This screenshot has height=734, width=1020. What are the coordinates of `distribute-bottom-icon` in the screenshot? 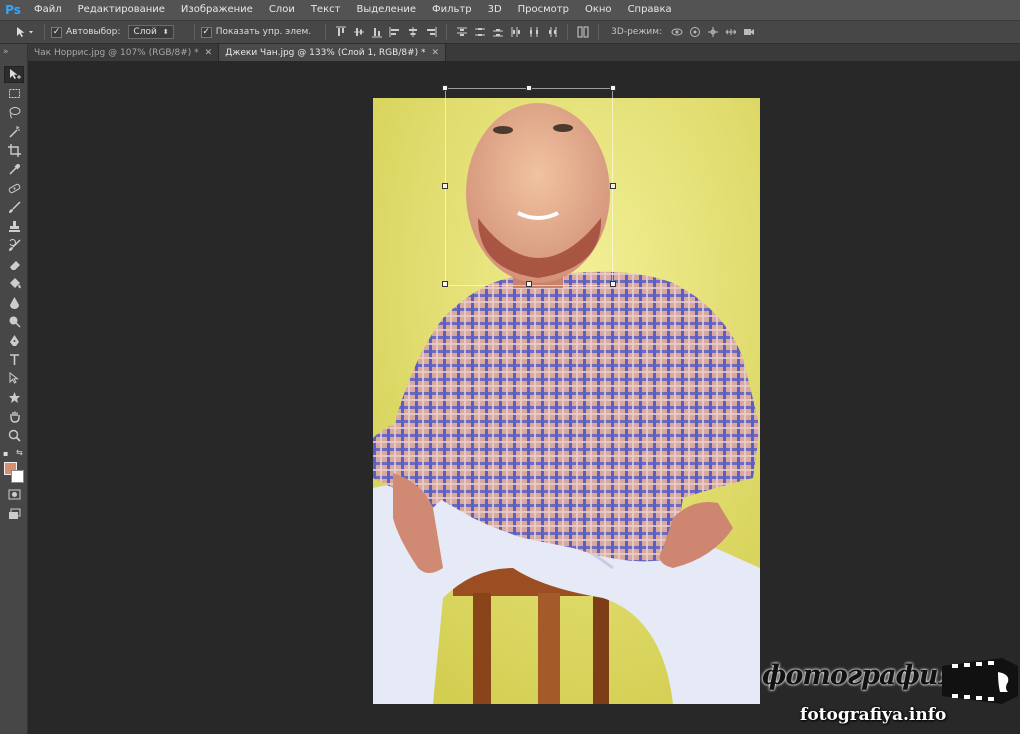 It's located at (498, 33).